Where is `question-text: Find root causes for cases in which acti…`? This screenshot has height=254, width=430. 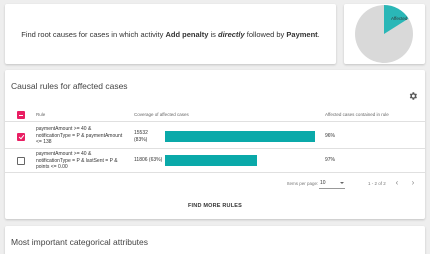
question-text: Find root causes for cases in which acti… is located at coordinates (170, 34).